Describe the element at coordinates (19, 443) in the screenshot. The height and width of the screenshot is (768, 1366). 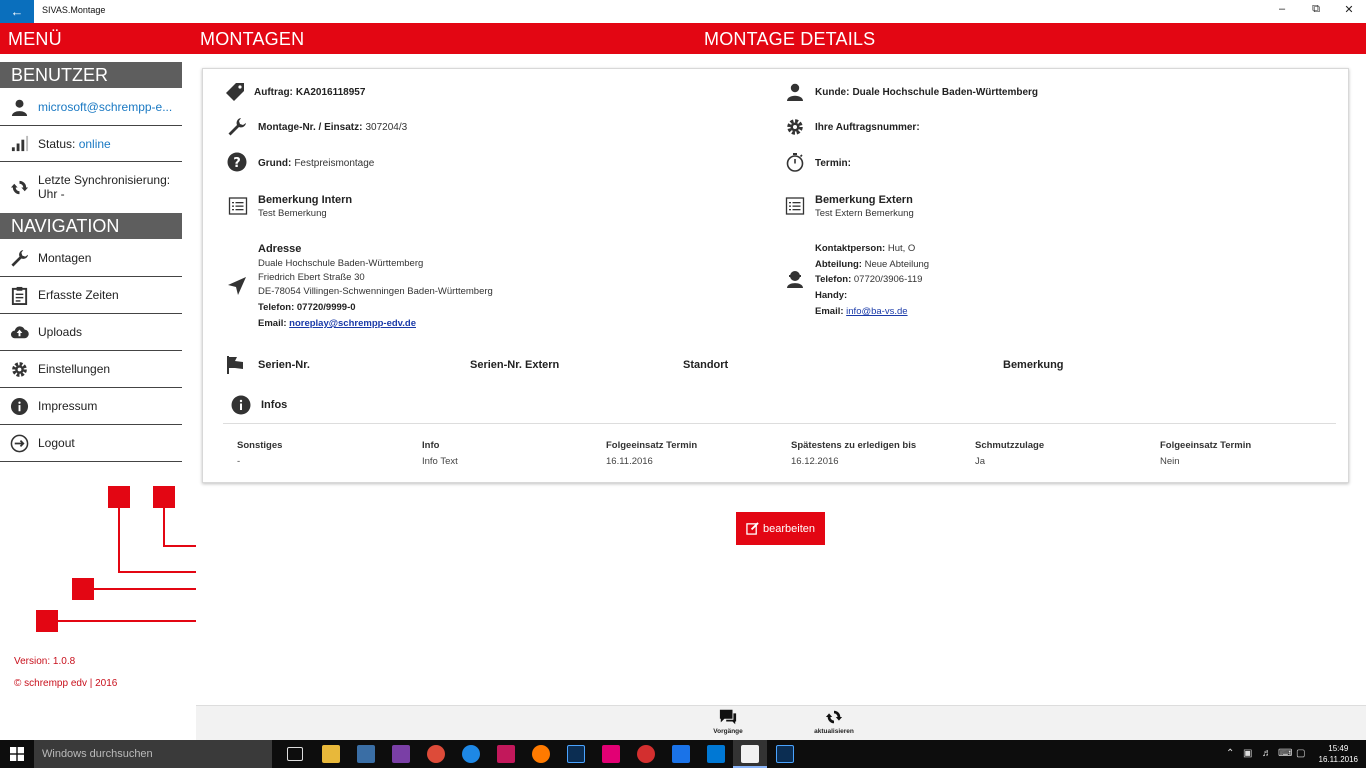
I see `logout-icon` at that location.